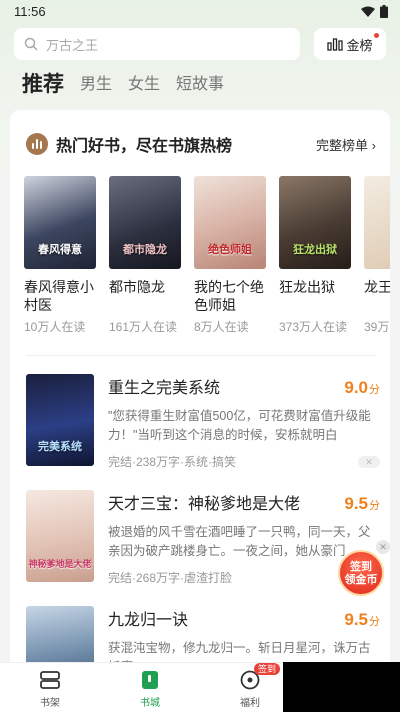  What do you see at coordinates (55, 327) in the screenshot?
I see `book-readers: 10万人在读` at bounding box center [55, 327].